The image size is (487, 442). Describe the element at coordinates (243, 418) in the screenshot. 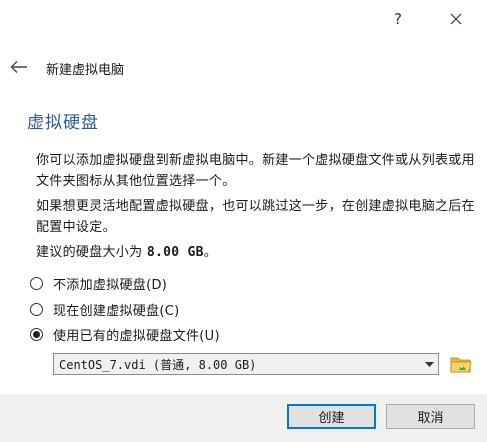

I see `dialog-footer: 创建 取消` at that location.